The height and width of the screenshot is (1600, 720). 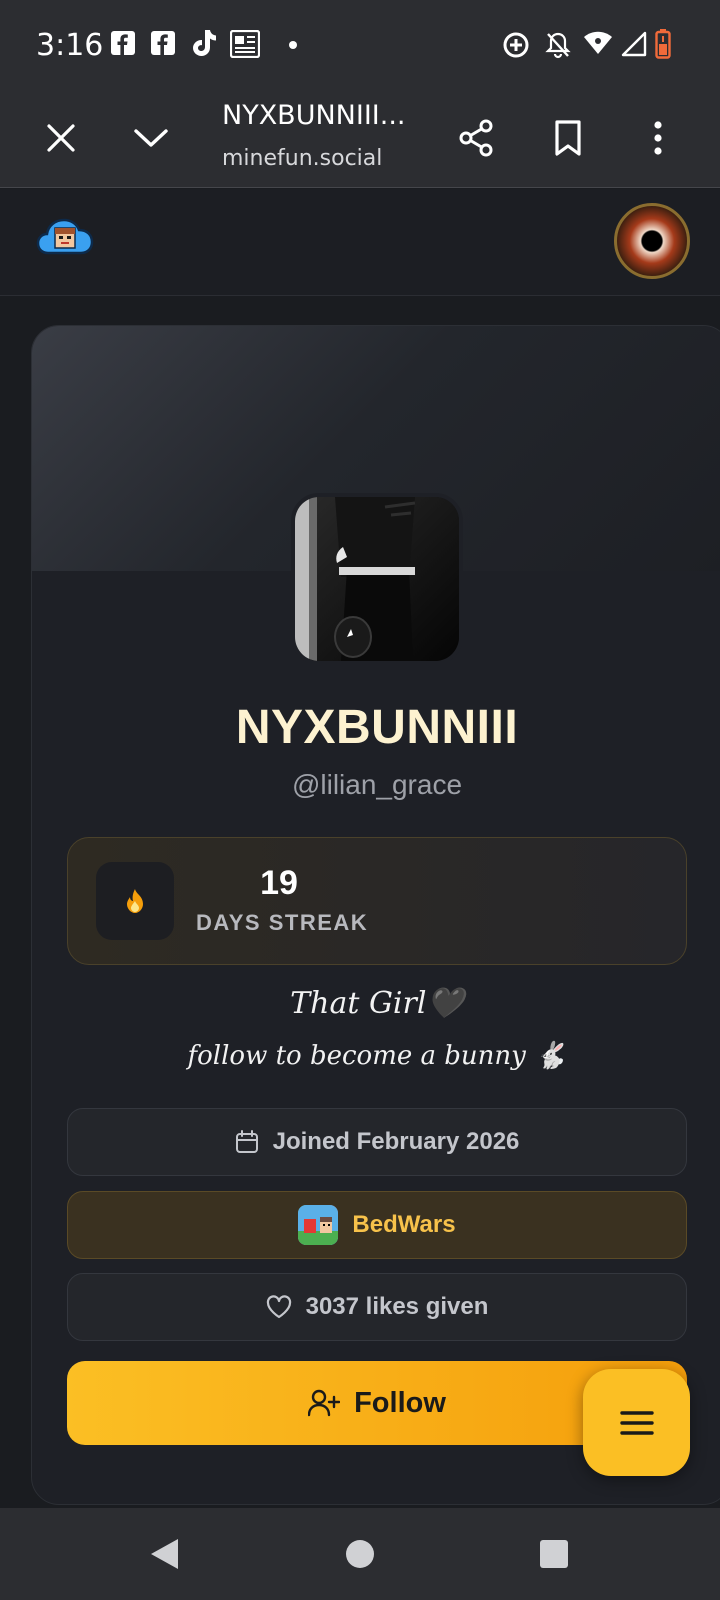 I want to click on battery-low-icon, so click(x=663, y=44).